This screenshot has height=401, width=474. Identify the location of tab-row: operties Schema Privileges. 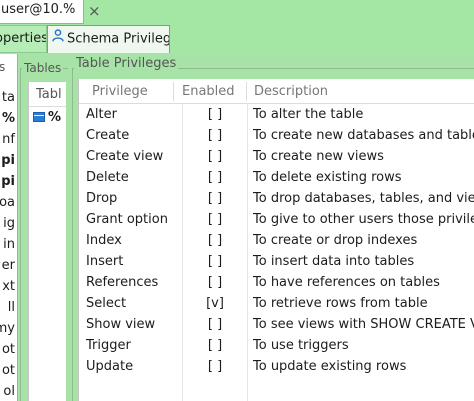
(237, 39).